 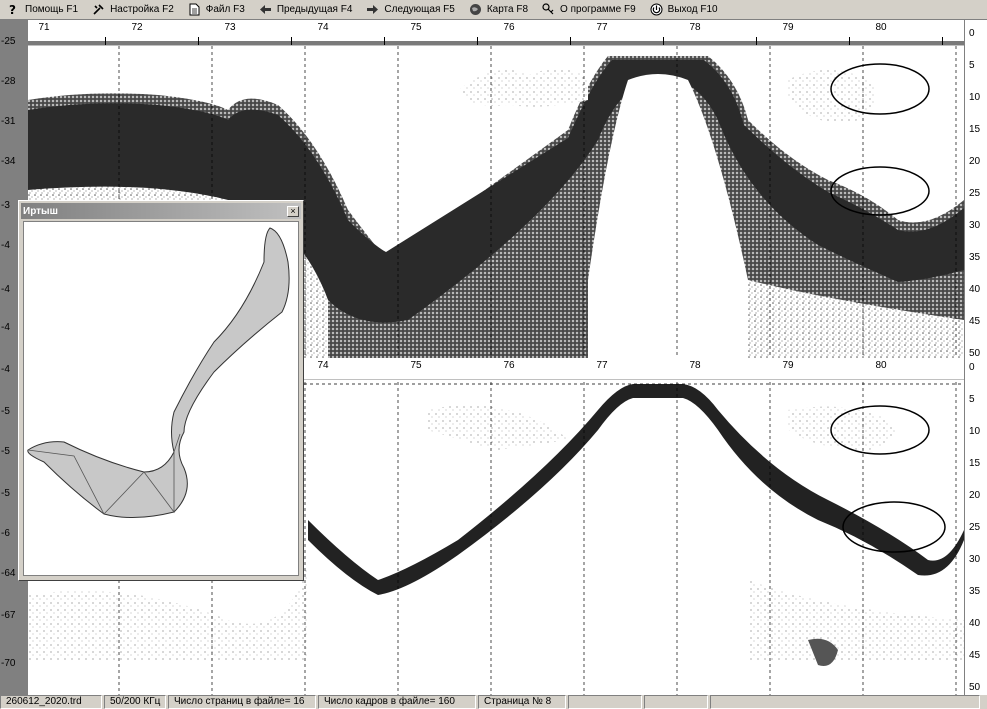 What do you see at coordinates (419, 9) in the screenshot?
I see `menu-next-label: Следующая F5` at bounding box center [419, 9].